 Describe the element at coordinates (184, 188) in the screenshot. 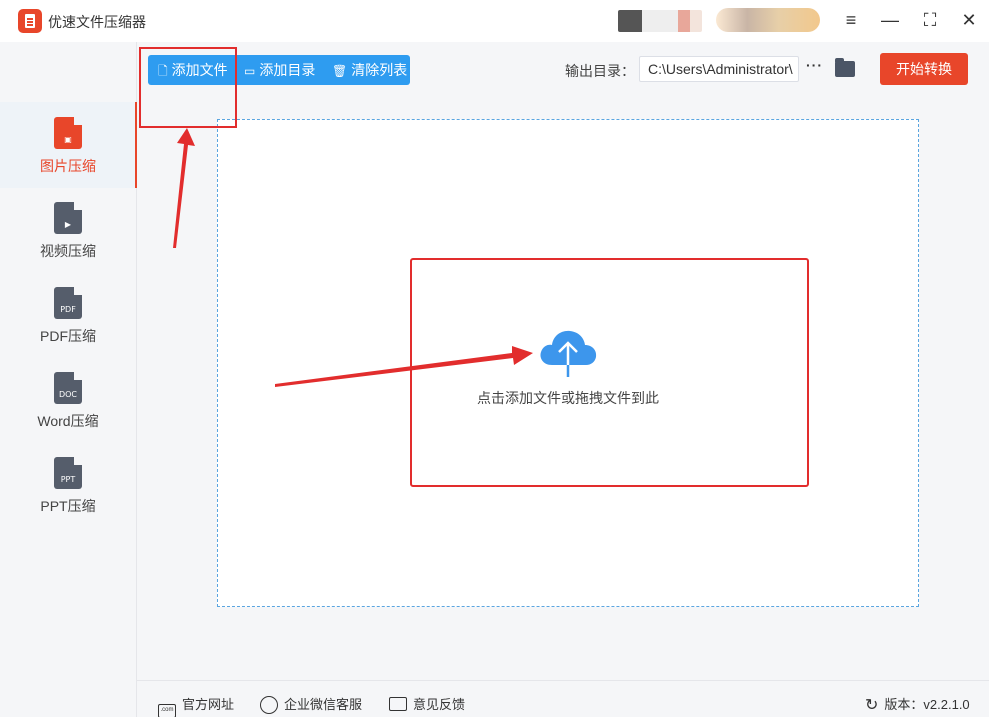

I see `annotation-arrow-up` at that location.